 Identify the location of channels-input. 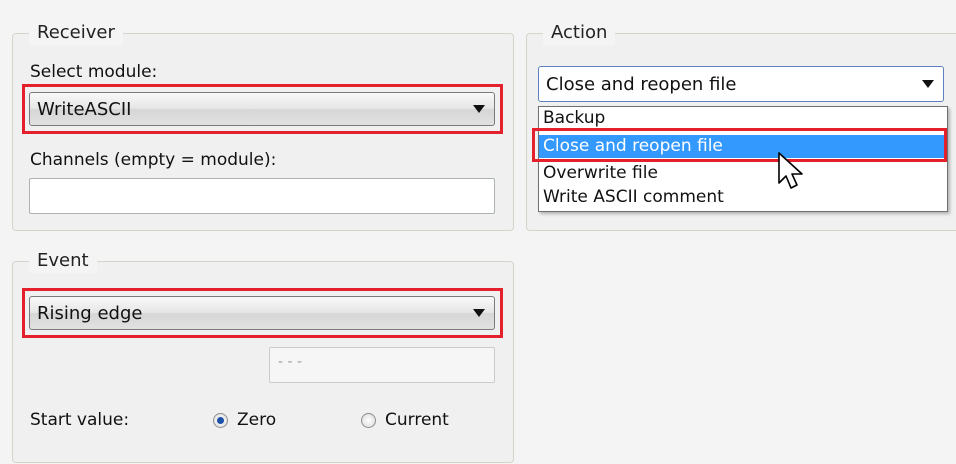
(262, 196).